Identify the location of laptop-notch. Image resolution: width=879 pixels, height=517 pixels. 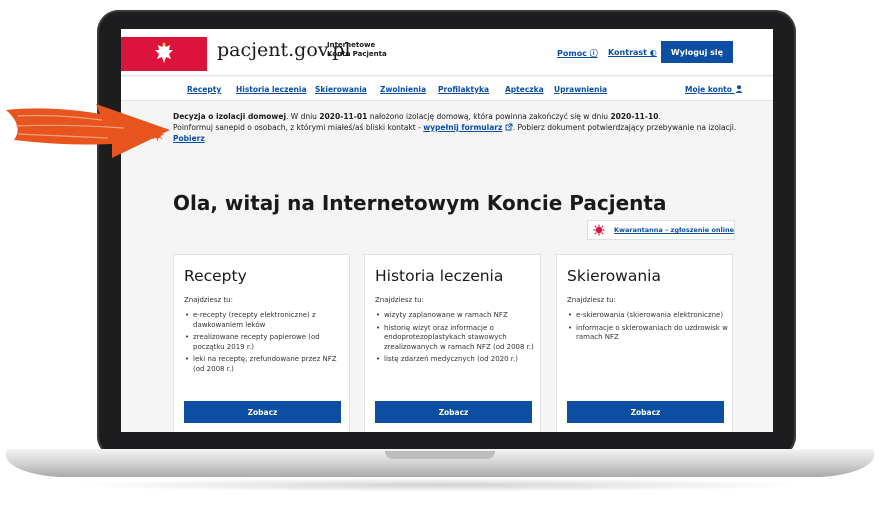
(440, 455).